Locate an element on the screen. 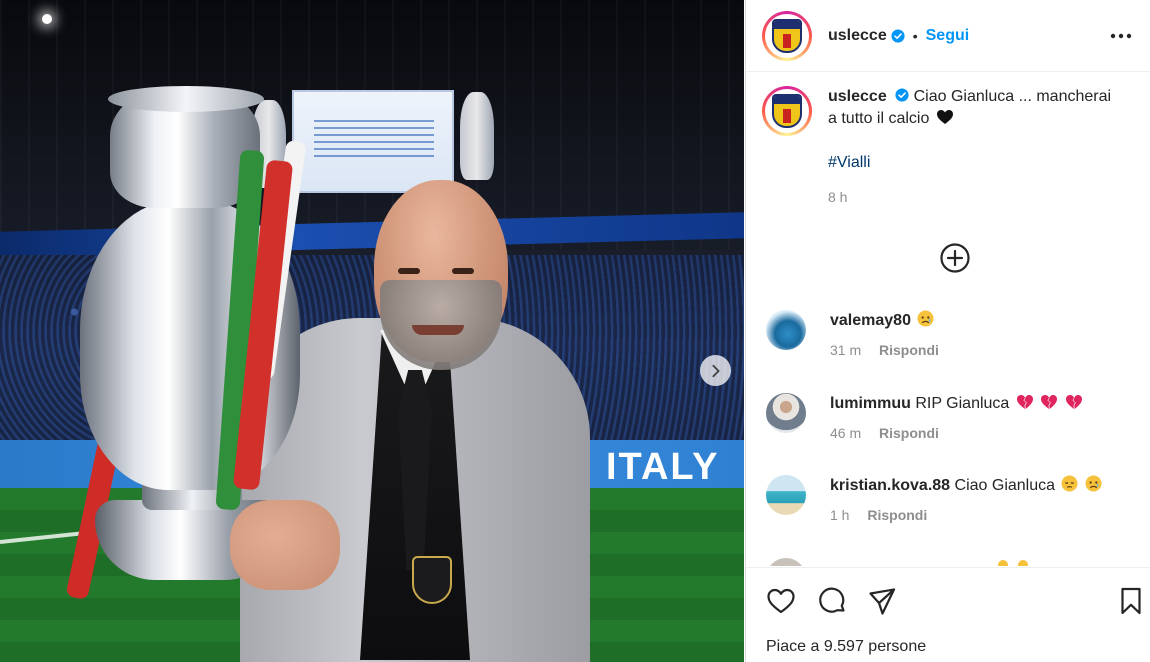 The width and height of the screenshot is (1150, 662). screen-trophy-graphic is located at coordinates (477, 136).